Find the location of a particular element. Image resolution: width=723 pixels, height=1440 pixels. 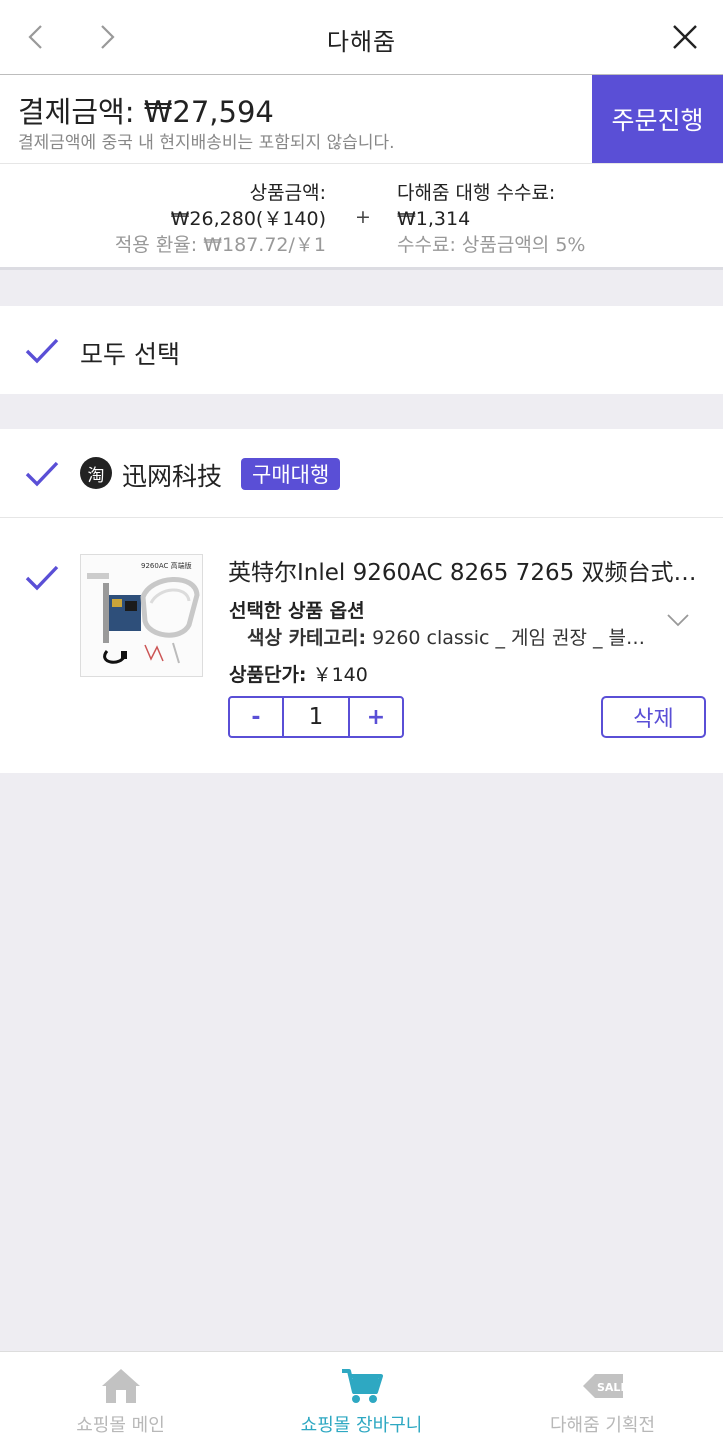

svg-text: SALE is located at coordinates (611, 1387).